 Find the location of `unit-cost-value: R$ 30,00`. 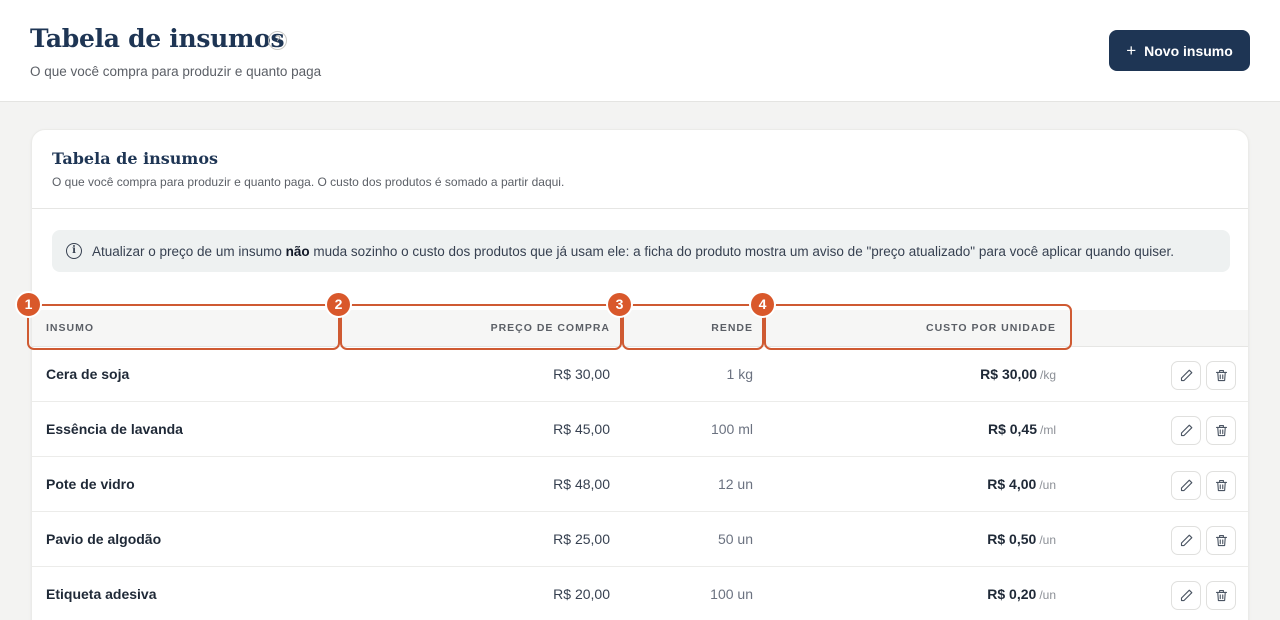

unit-cost-value: R$ 30,00 is located at coordinates (1008, 374).